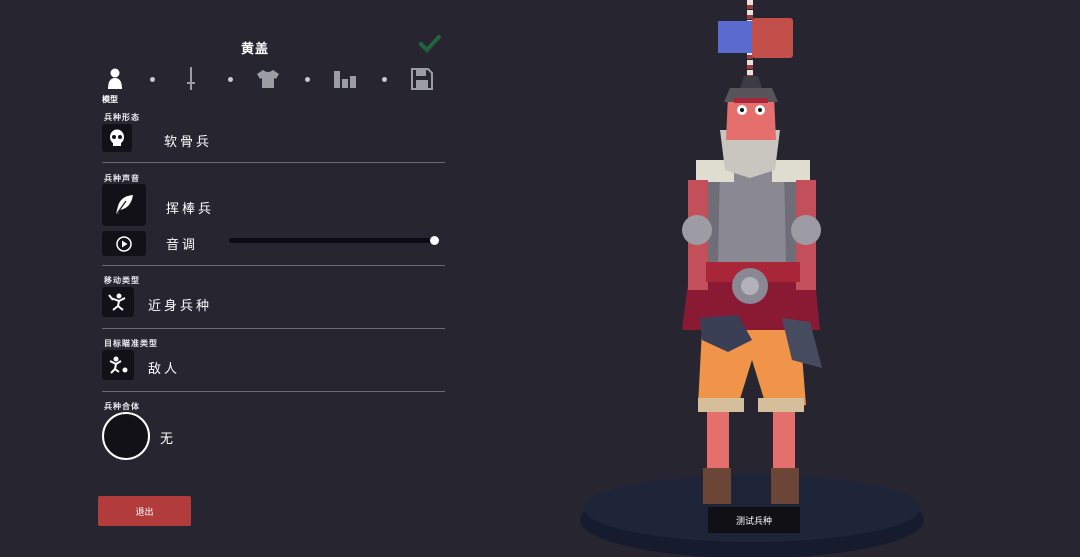 The height and width of the screenshot is (557, 1080). Describe the element at coordinates (190, 207) in the screenshot. I see `unit-sound-value: 挥棒兵` at that location.